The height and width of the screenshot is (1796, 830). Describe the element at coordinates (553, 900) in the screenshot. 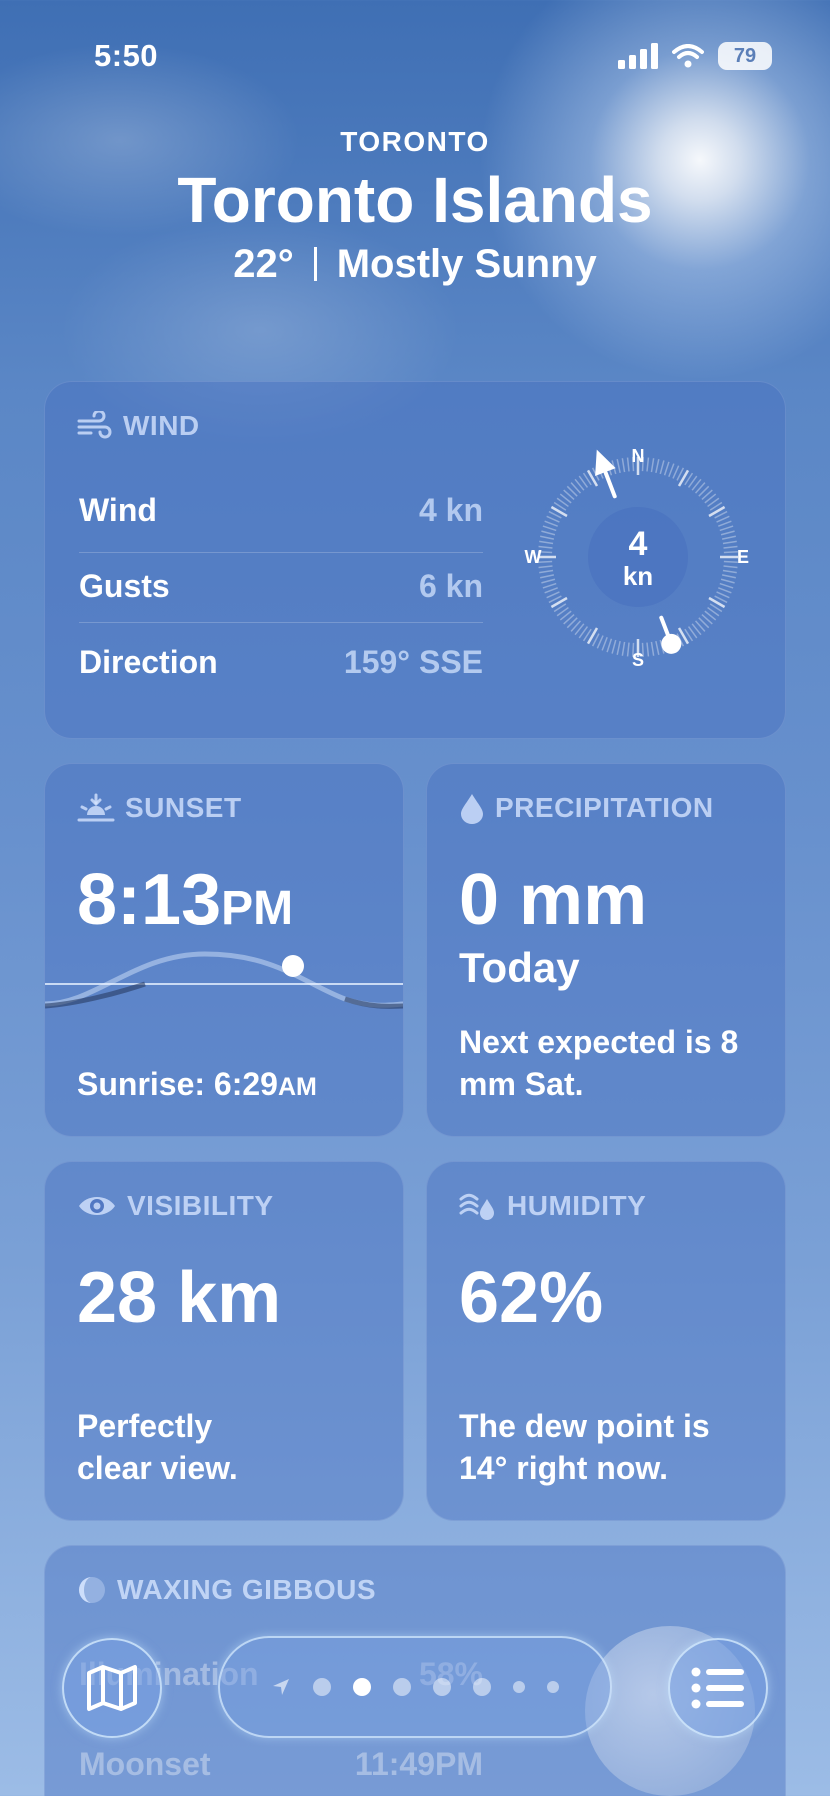

I see `precipitation-amount: 0 mm` at that location.